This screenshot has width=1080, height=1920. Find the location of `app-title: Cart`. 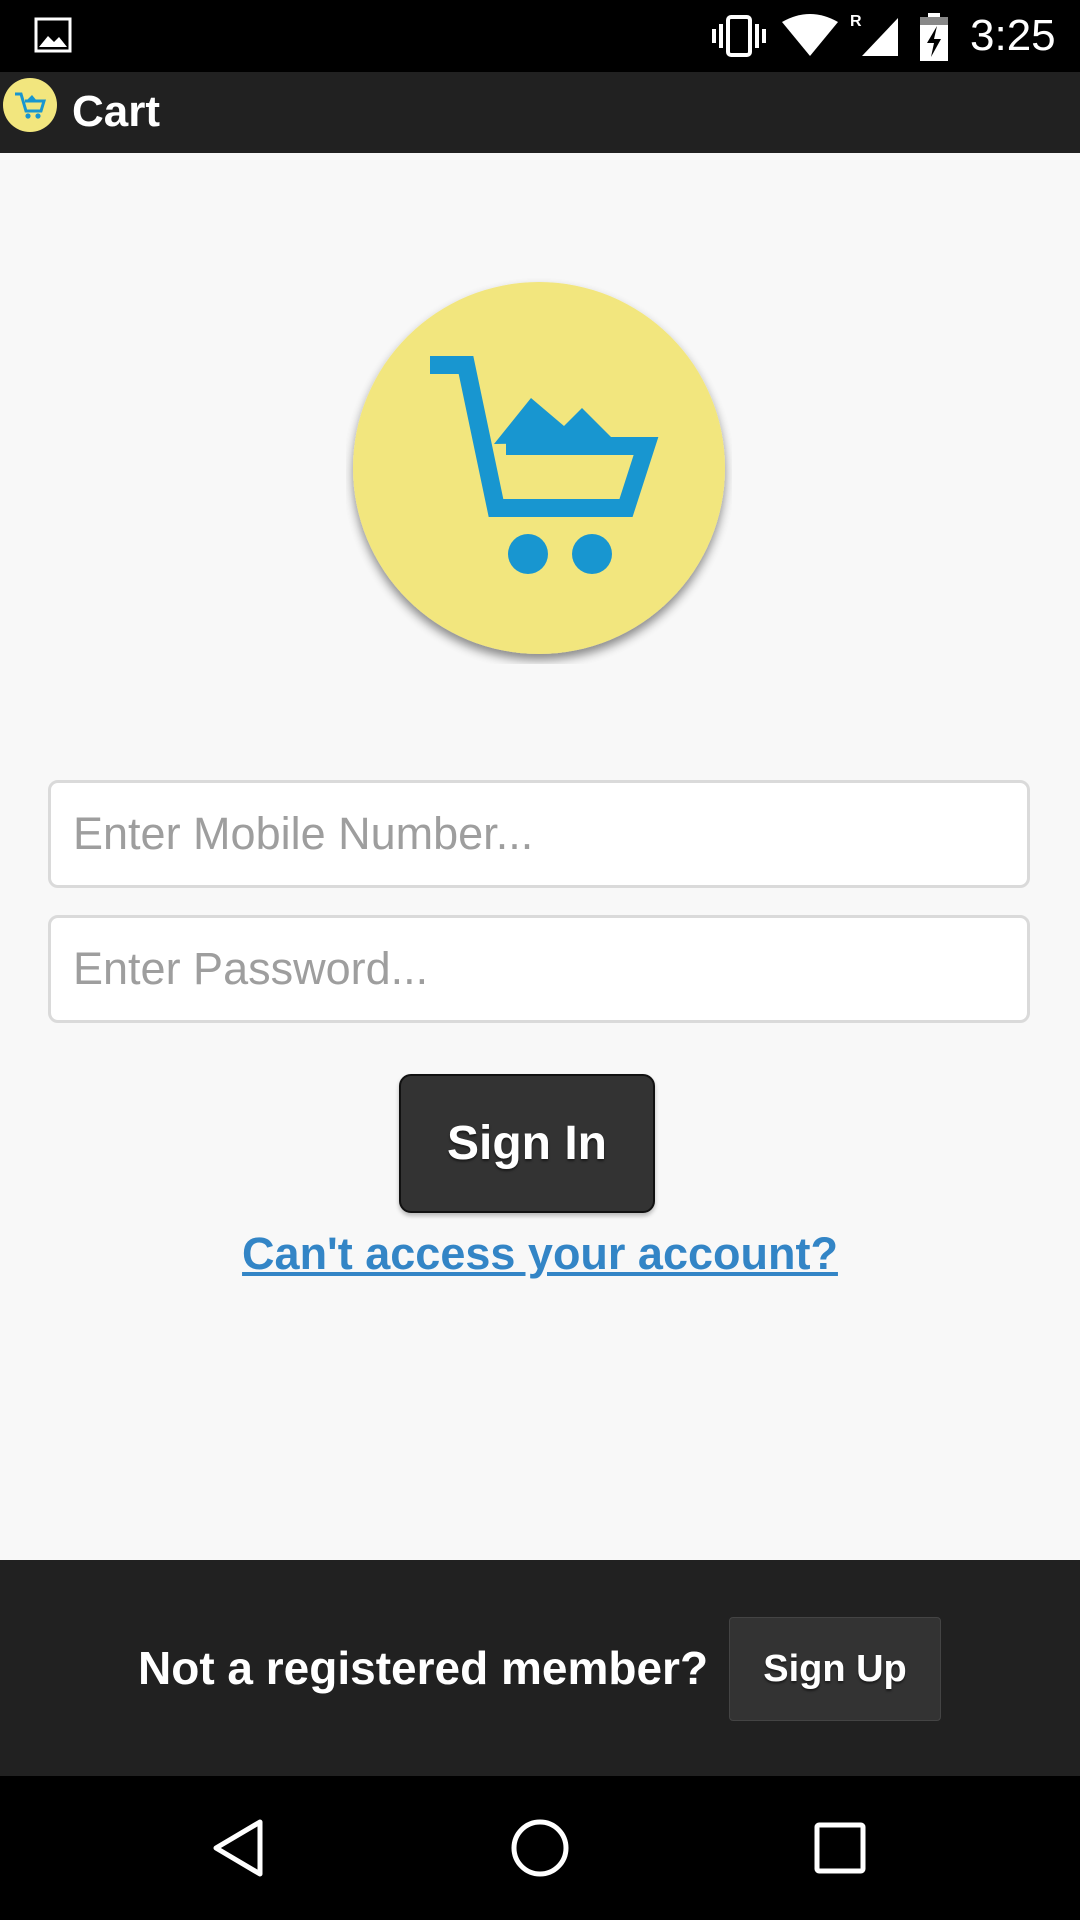

app-title: Cart is located at coordinates (116, 111).